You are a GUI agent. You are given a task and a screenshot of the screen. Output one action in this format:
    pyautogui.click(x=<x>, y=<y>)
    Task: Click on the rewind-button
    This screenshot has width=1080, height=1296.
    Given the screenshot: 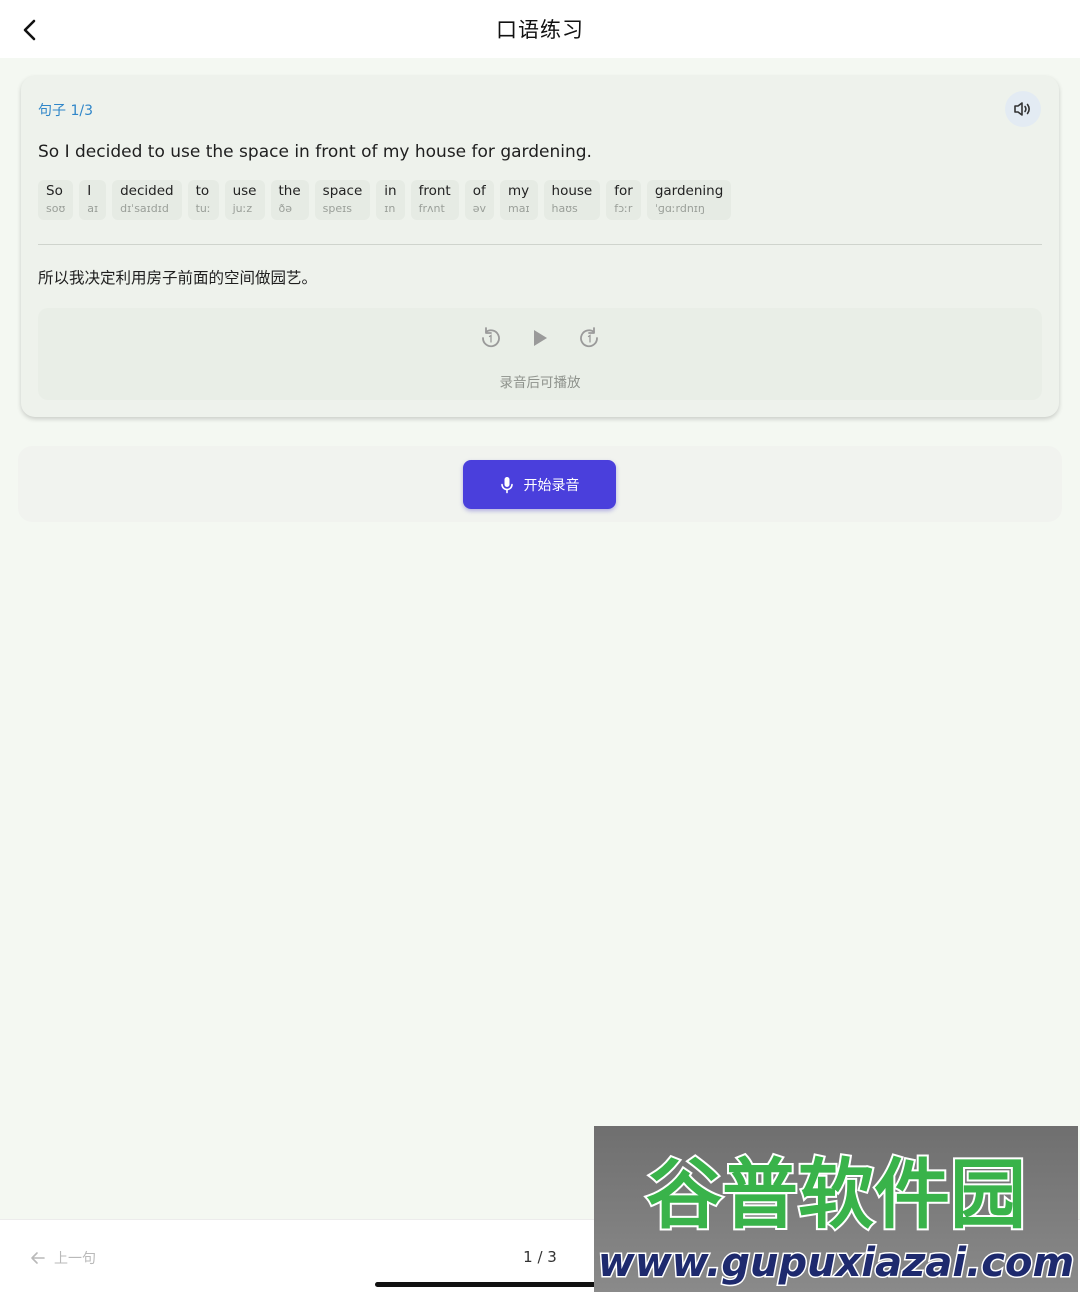 What is the action you would take?
    pyautogui.click(x=490, y=338)
    